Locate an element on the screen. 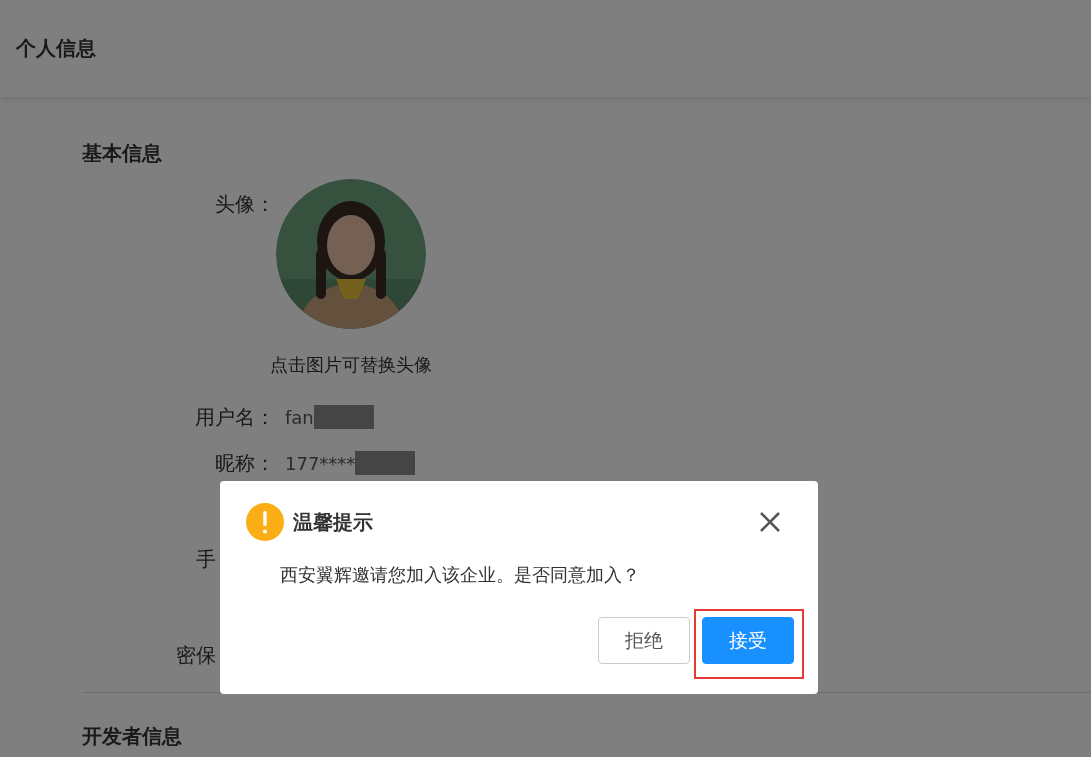 The width and height of the screenshot is (1091, 757). warning-icon is located at coordinates (265, 522).